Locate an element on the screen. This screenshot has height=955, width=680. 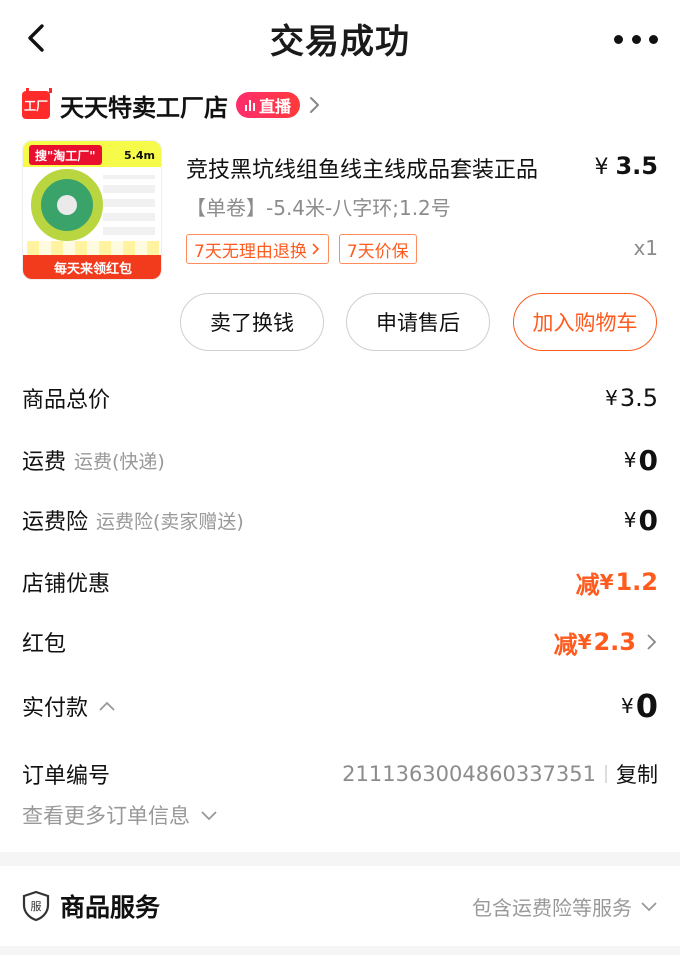
live-badge: 直播 is located at coordinates (268, 105).